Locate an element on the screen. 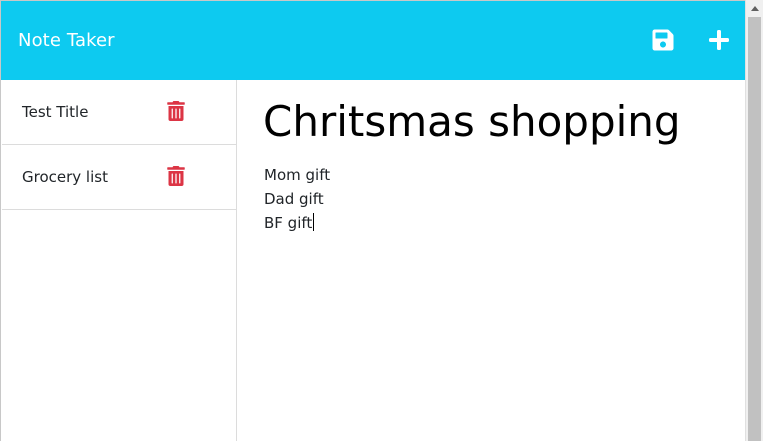  vertical-scrollbar is located at coordinates (754, 220).